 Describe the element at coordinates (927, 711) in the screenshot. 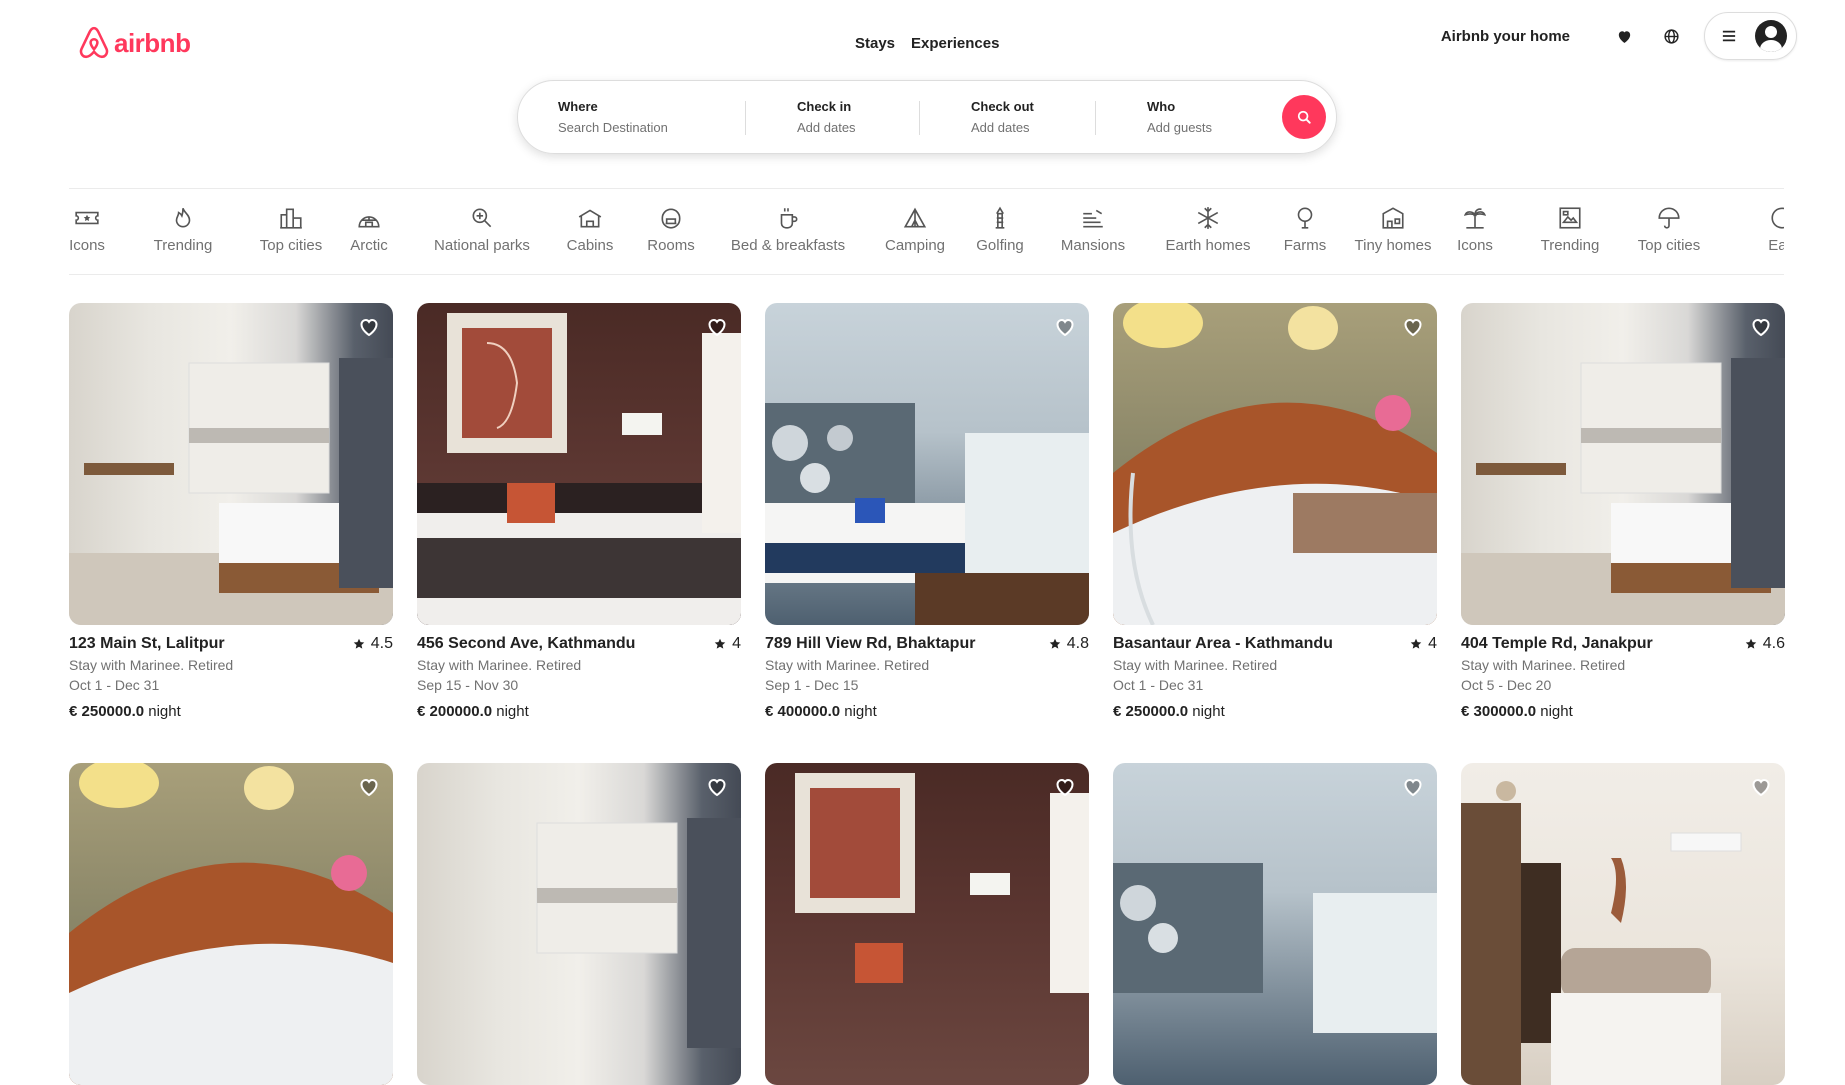

I see `listing-price: € 400000.0 night` at that location.